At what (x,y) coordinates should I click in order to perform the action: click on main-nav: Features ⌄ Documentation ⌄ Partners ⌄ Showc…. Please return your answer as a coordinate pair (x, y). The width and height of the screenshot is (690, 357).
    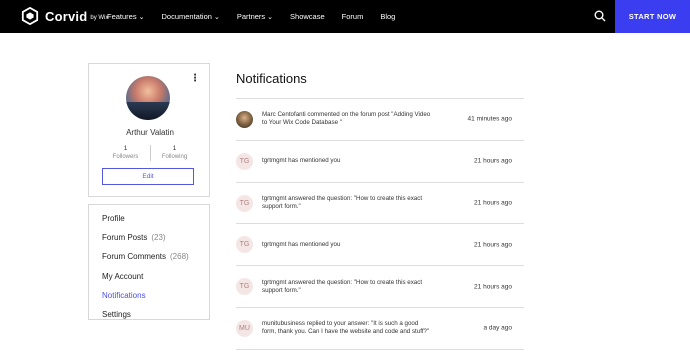
    Looking at the image, I should click on (259, 16).